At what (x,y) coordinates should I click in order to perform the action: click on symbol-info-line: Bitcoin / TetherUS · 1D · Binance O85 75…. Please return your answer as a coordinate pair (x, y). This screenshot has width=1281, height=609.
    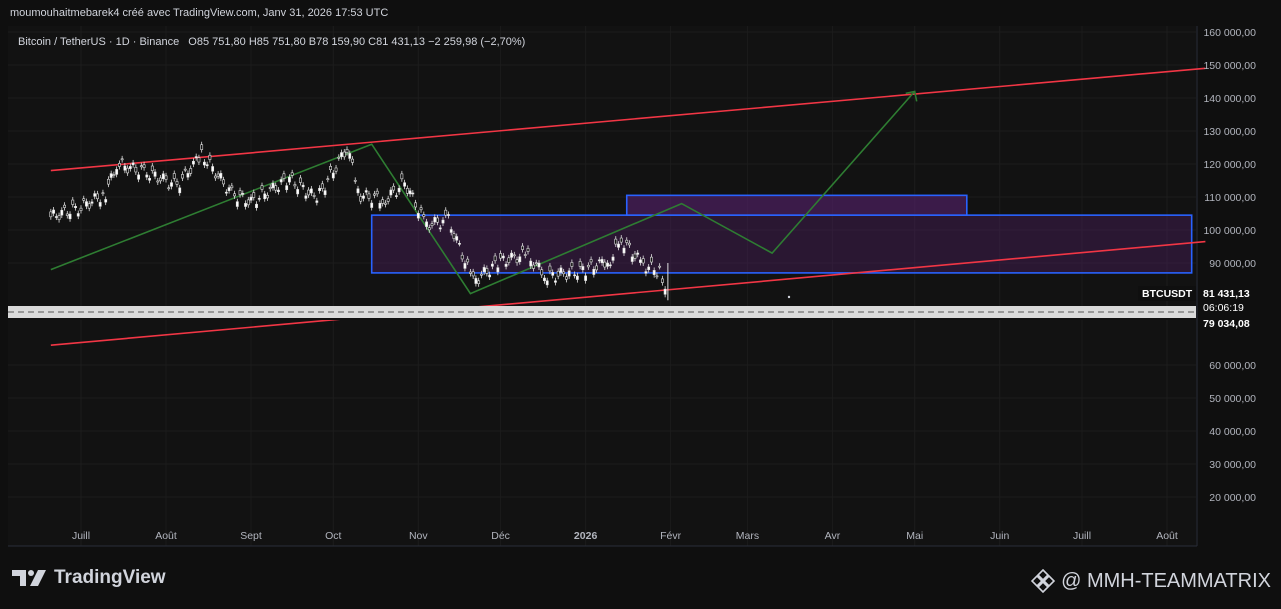
    Looking at the image, I should click on (271, 42).